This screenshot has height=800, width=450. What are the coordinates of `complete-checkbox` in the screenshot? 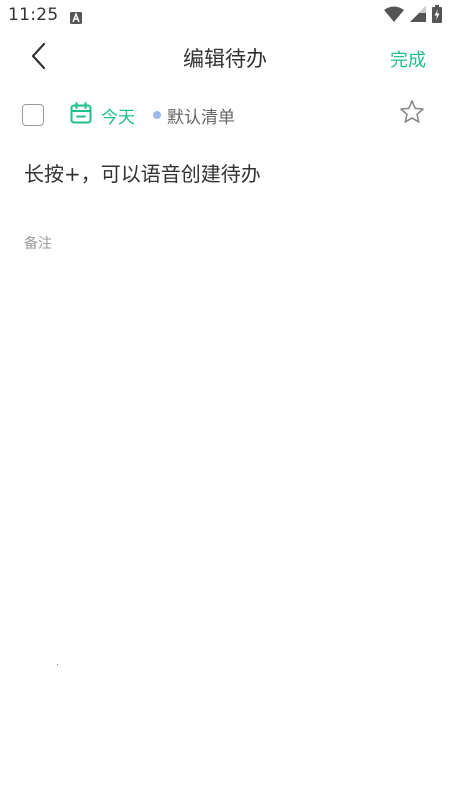 It's located at (33, 115).